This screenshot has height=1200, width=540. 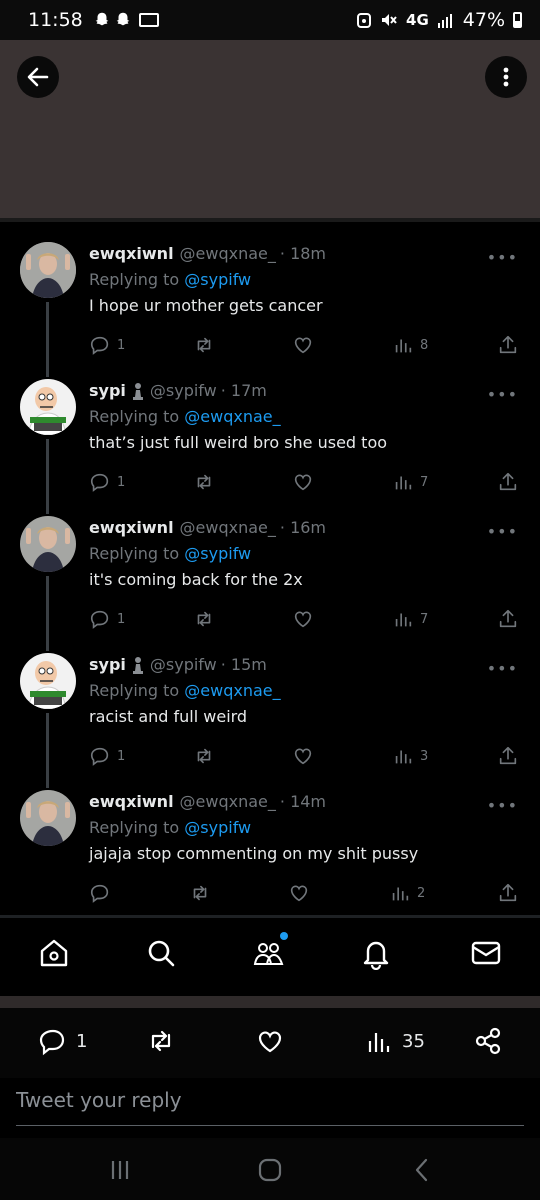 I want to click on home-nav-button, so click(x=270, y=1170).